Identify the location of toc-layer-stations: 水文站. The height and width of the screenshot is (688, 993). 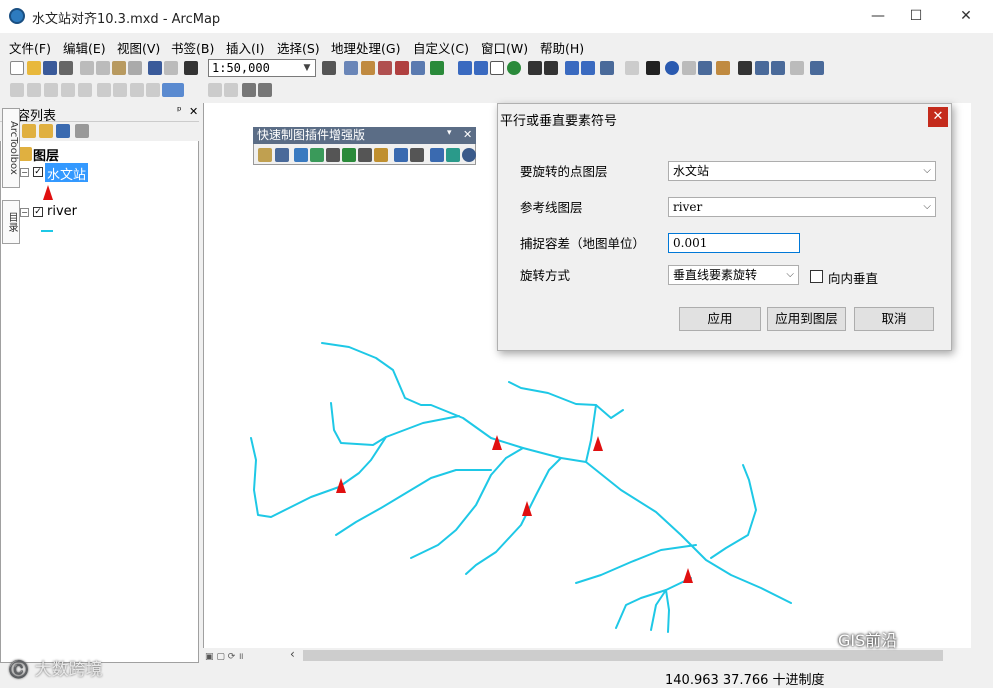
(67, 173).